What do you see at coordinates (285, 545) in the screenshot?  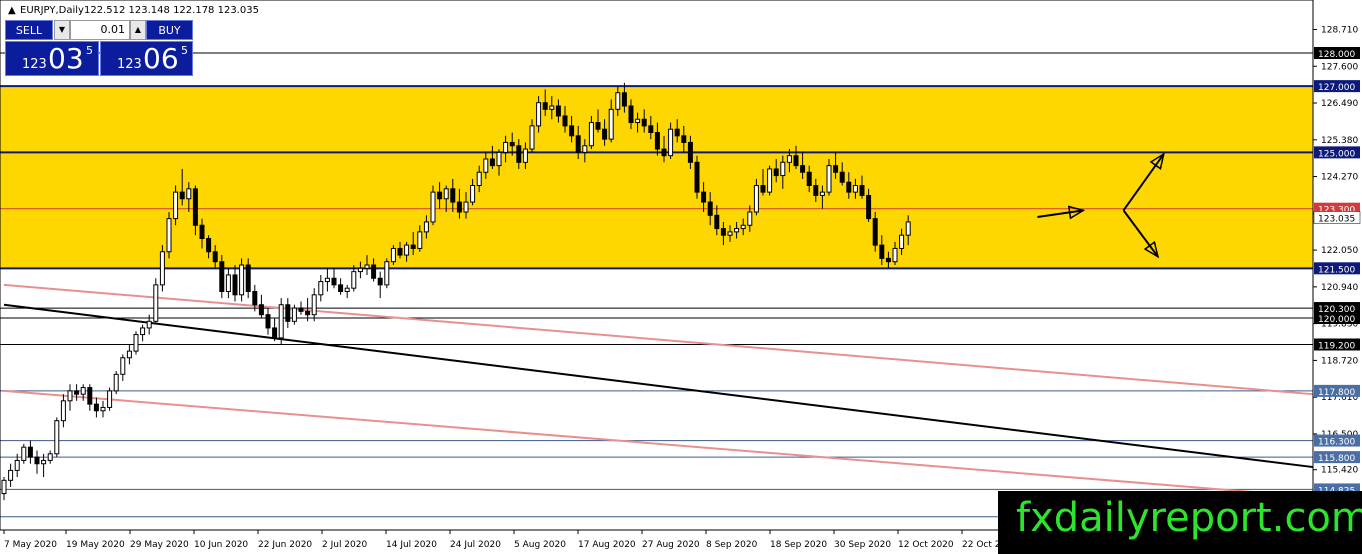 I see `x-tick-label-4: 22 Jun 2020` at bounding box center [285, 545].